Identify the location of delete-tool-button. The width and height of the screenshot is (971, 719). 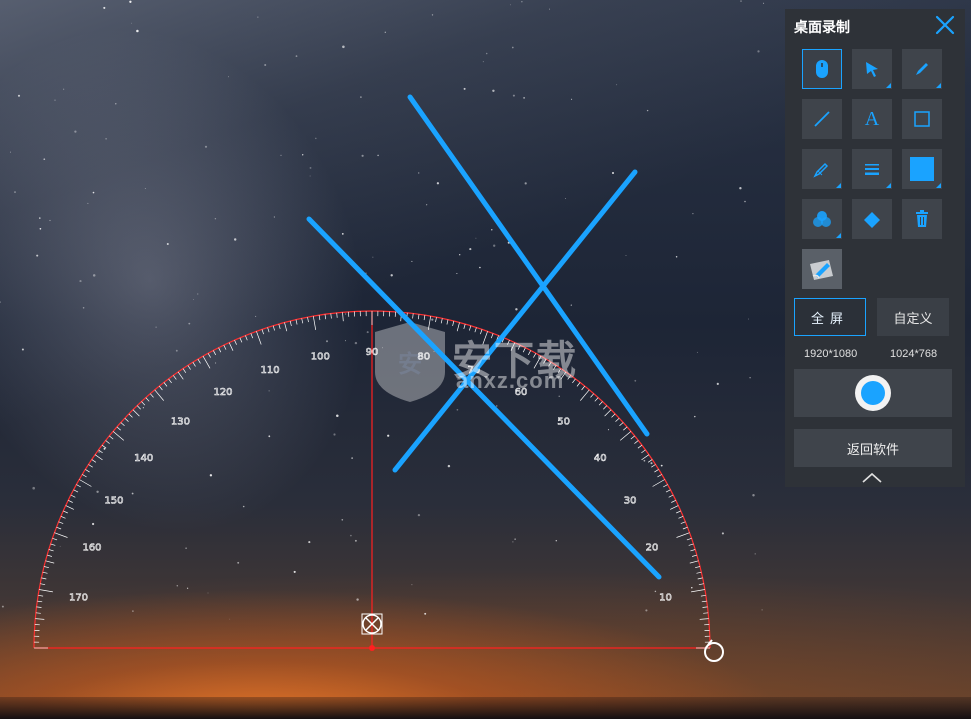
(922, 219).